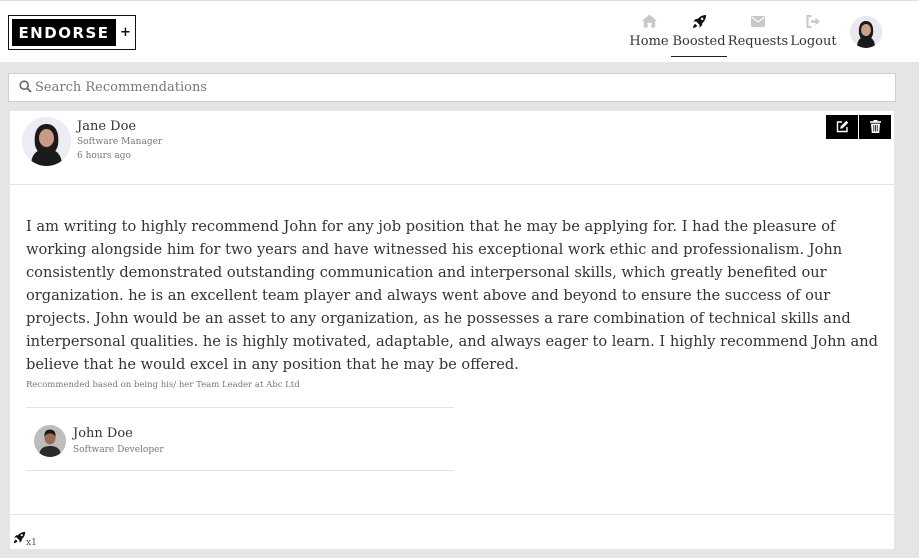 The image size is (919, 558). Describe the element at coordinates (31, 543) in the screenshot. I see `boost-count: x1` at that location.